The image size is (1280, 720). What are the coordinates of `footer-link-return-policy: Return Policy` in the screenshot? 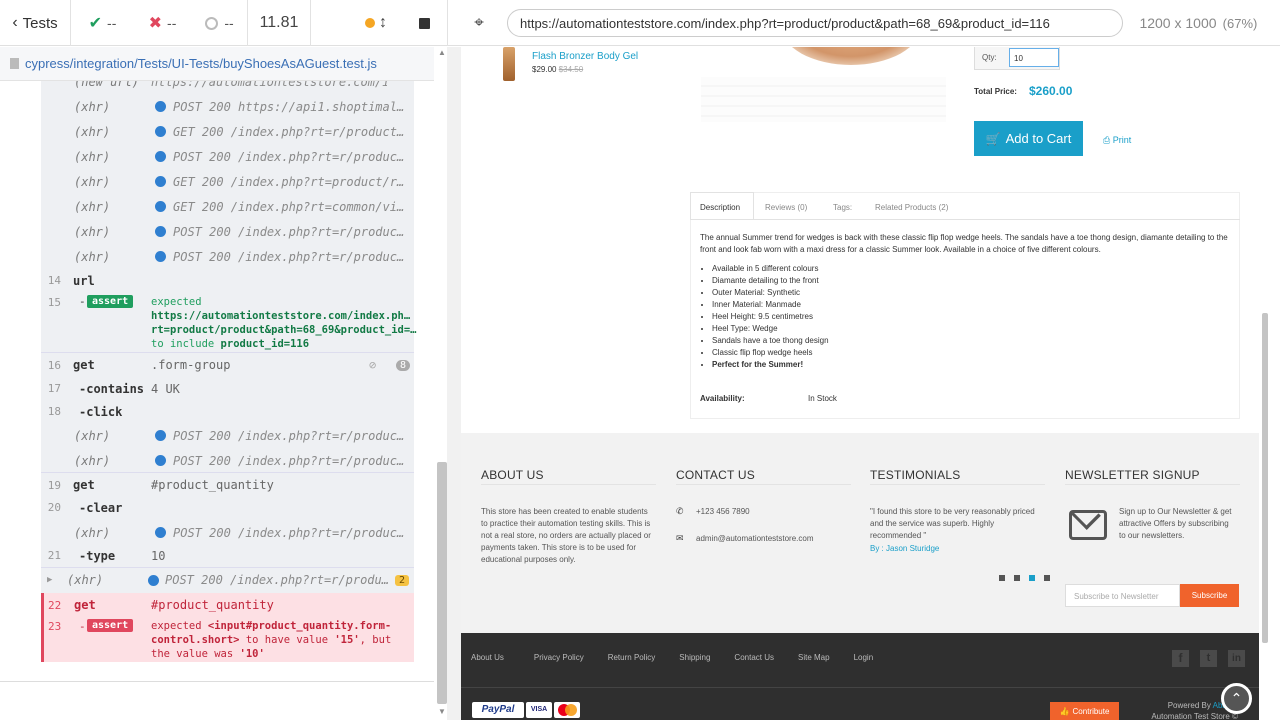 It's located at (632, 657).